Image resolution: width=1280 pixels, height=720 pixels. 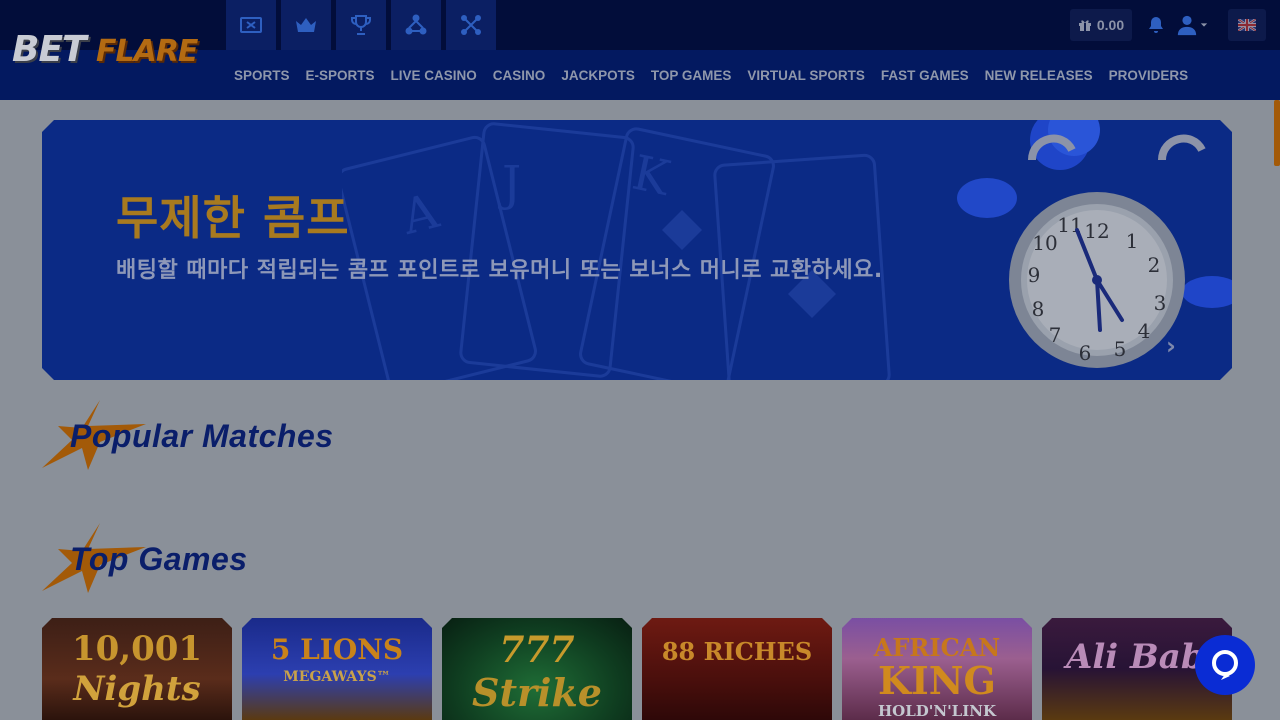 What do you see at coordinates (1154, 265) in the screenshot?
I see `svg-text: 2` at bounding box center [1154, 265].